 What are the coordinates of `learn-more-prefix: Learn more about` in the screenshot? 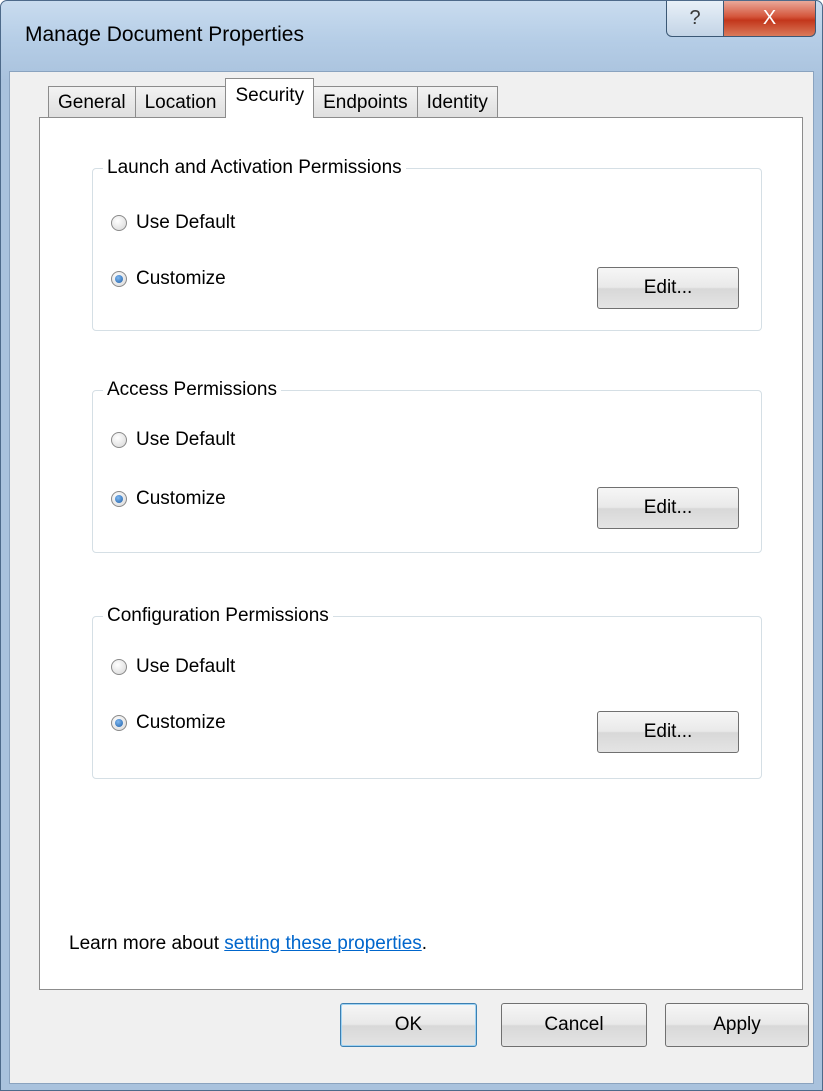 It's located at (147, 943).